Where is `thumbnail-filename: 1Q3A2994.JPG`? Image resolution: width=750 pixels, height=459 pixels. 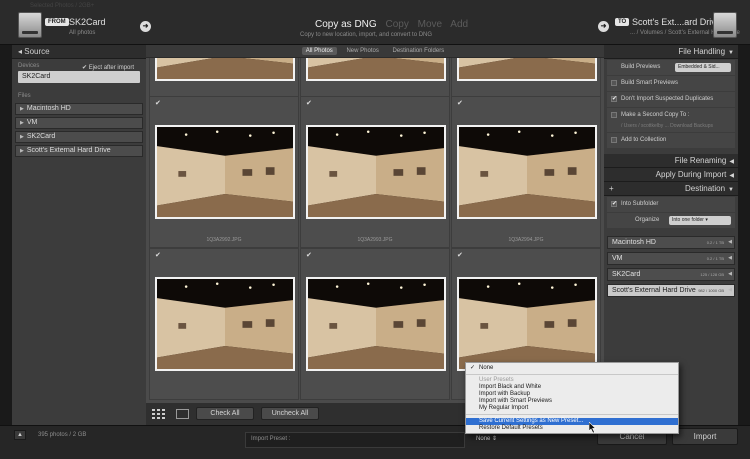 thumbnail-filename: 1Q3A2994.JPG is located at coordinates (526, 240).